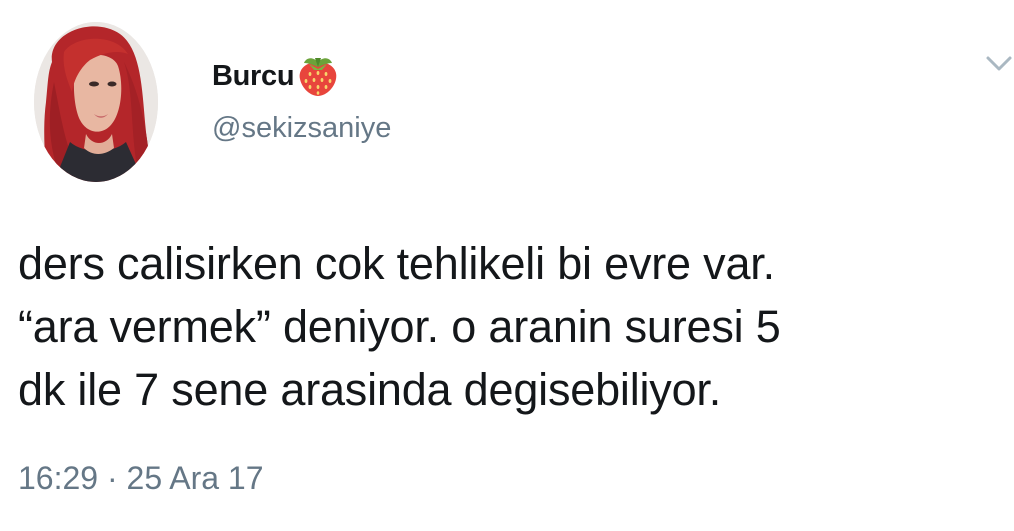 Image resolution: width=1014 pixels, height=531 pixels. What do you see at coordinates (195, 478) in the screenshot?
I see `tweet-date: 25 Ara 17` at bounding box center [195, 478].